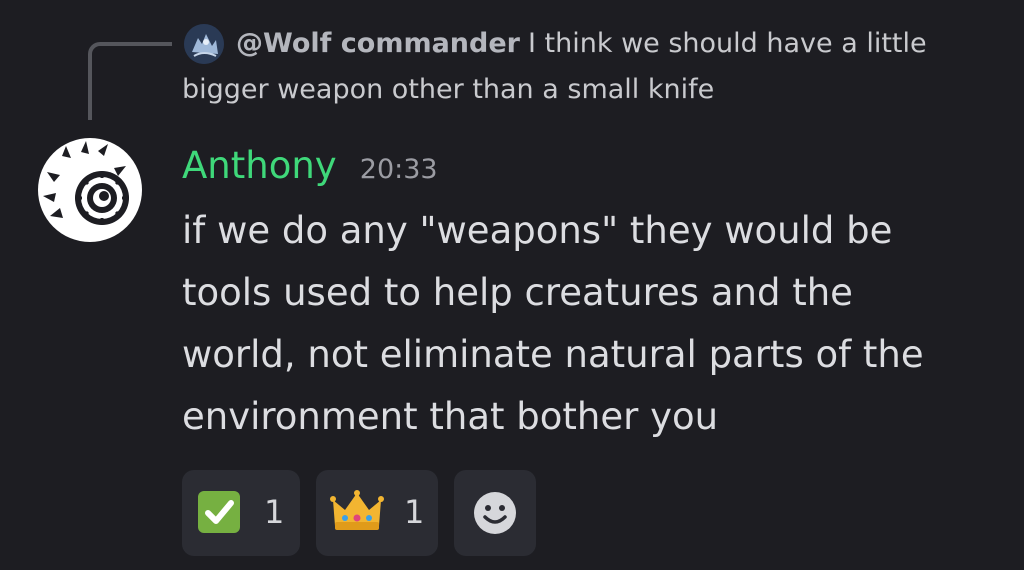 This screenshot has height=570, width=1024. I want to click on add-reaction-button, so click(495, 513).